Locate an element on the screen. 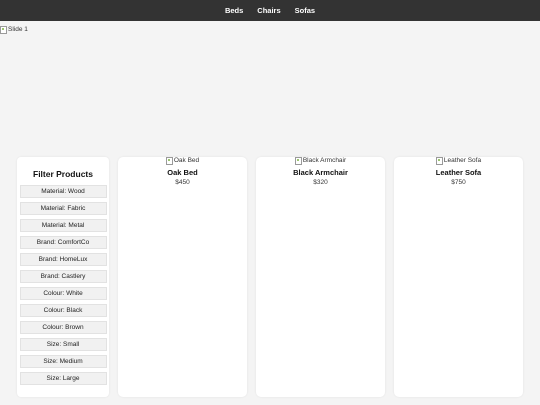 The image size is (540, 405). nav-link-sofas: Sofas is located at coordinates (305, 11).